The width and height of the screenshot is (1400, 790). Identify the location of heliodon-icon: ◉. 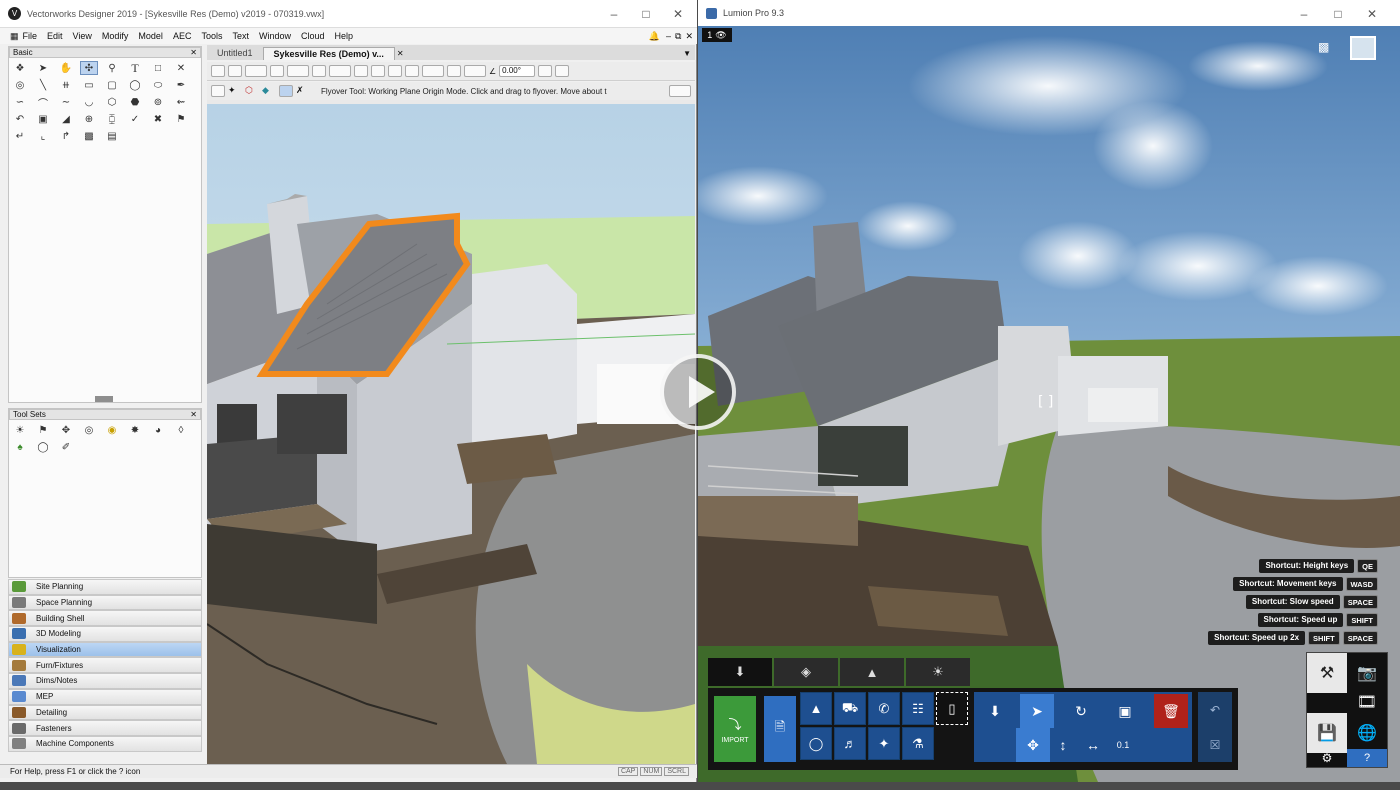
(112, 430).